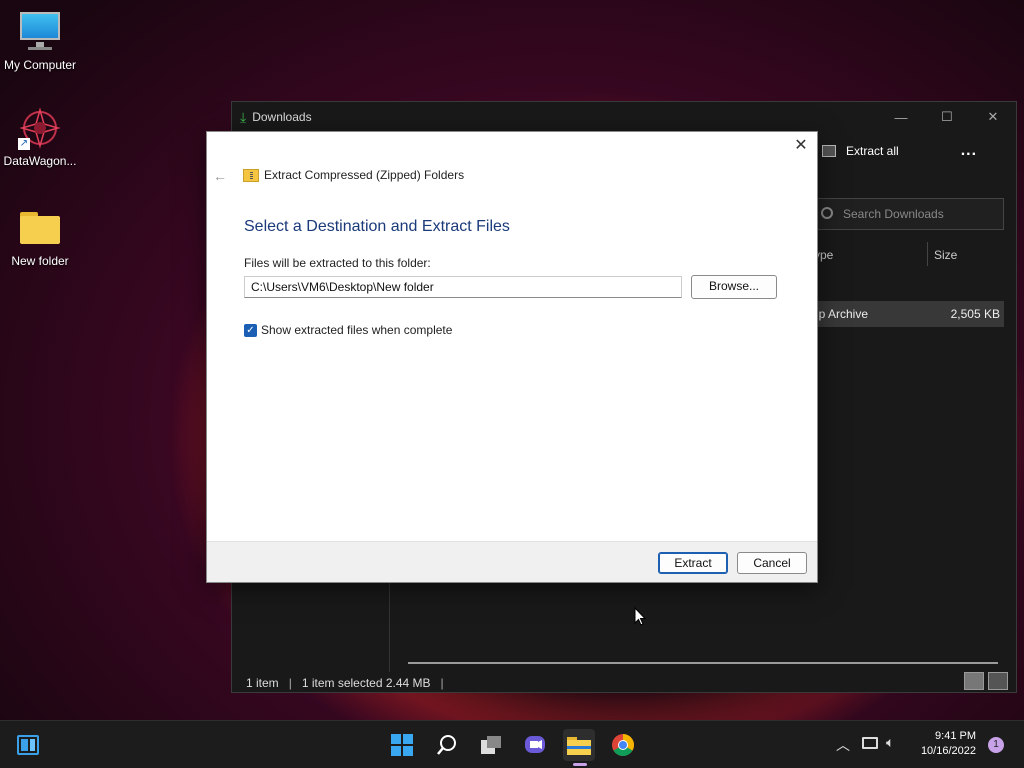 This screenshot has width=1024, height=768. Describe the element at coordinates (901, 117) in the screenshot. I see `minimize-icon: —` at that location.